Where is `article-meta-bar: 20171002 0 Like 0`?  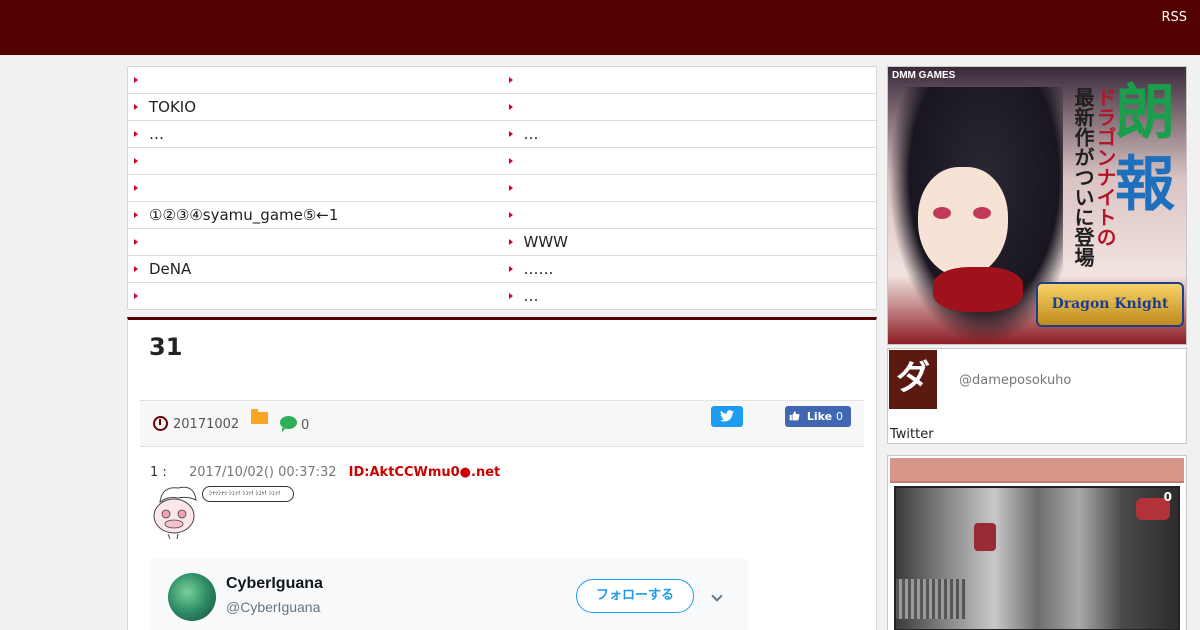 article-meta-bar: 20171002 0 Like 0 is located at coordinates (502, 423).